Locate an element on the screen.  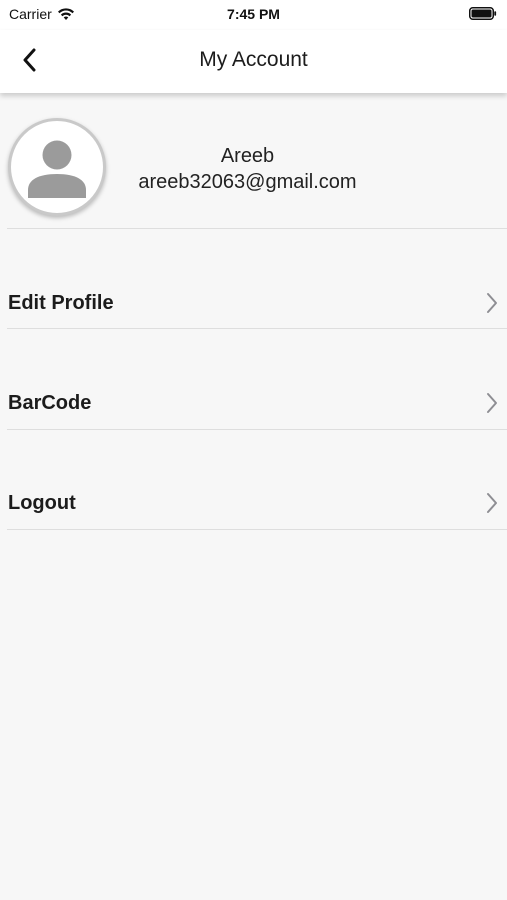
menu-item-label: Edit Profile is located at coordinates (61, 303).